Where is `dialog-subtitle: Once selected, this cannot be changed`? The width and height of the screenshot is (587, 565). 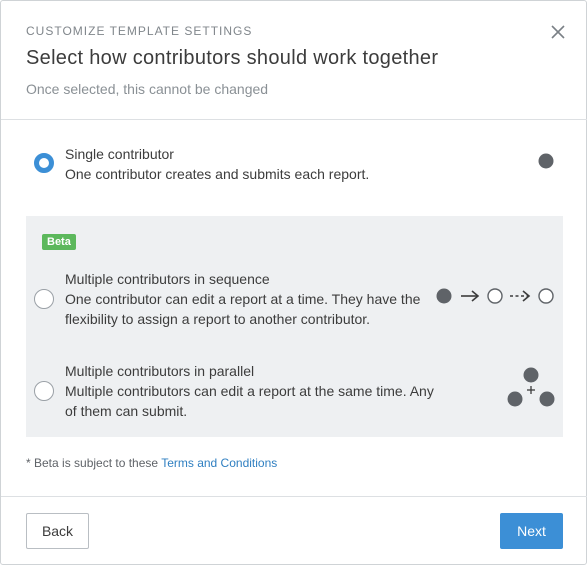
dialog-subtitle: Once selected, this cannot be changed is located at coordinates (147, 89).